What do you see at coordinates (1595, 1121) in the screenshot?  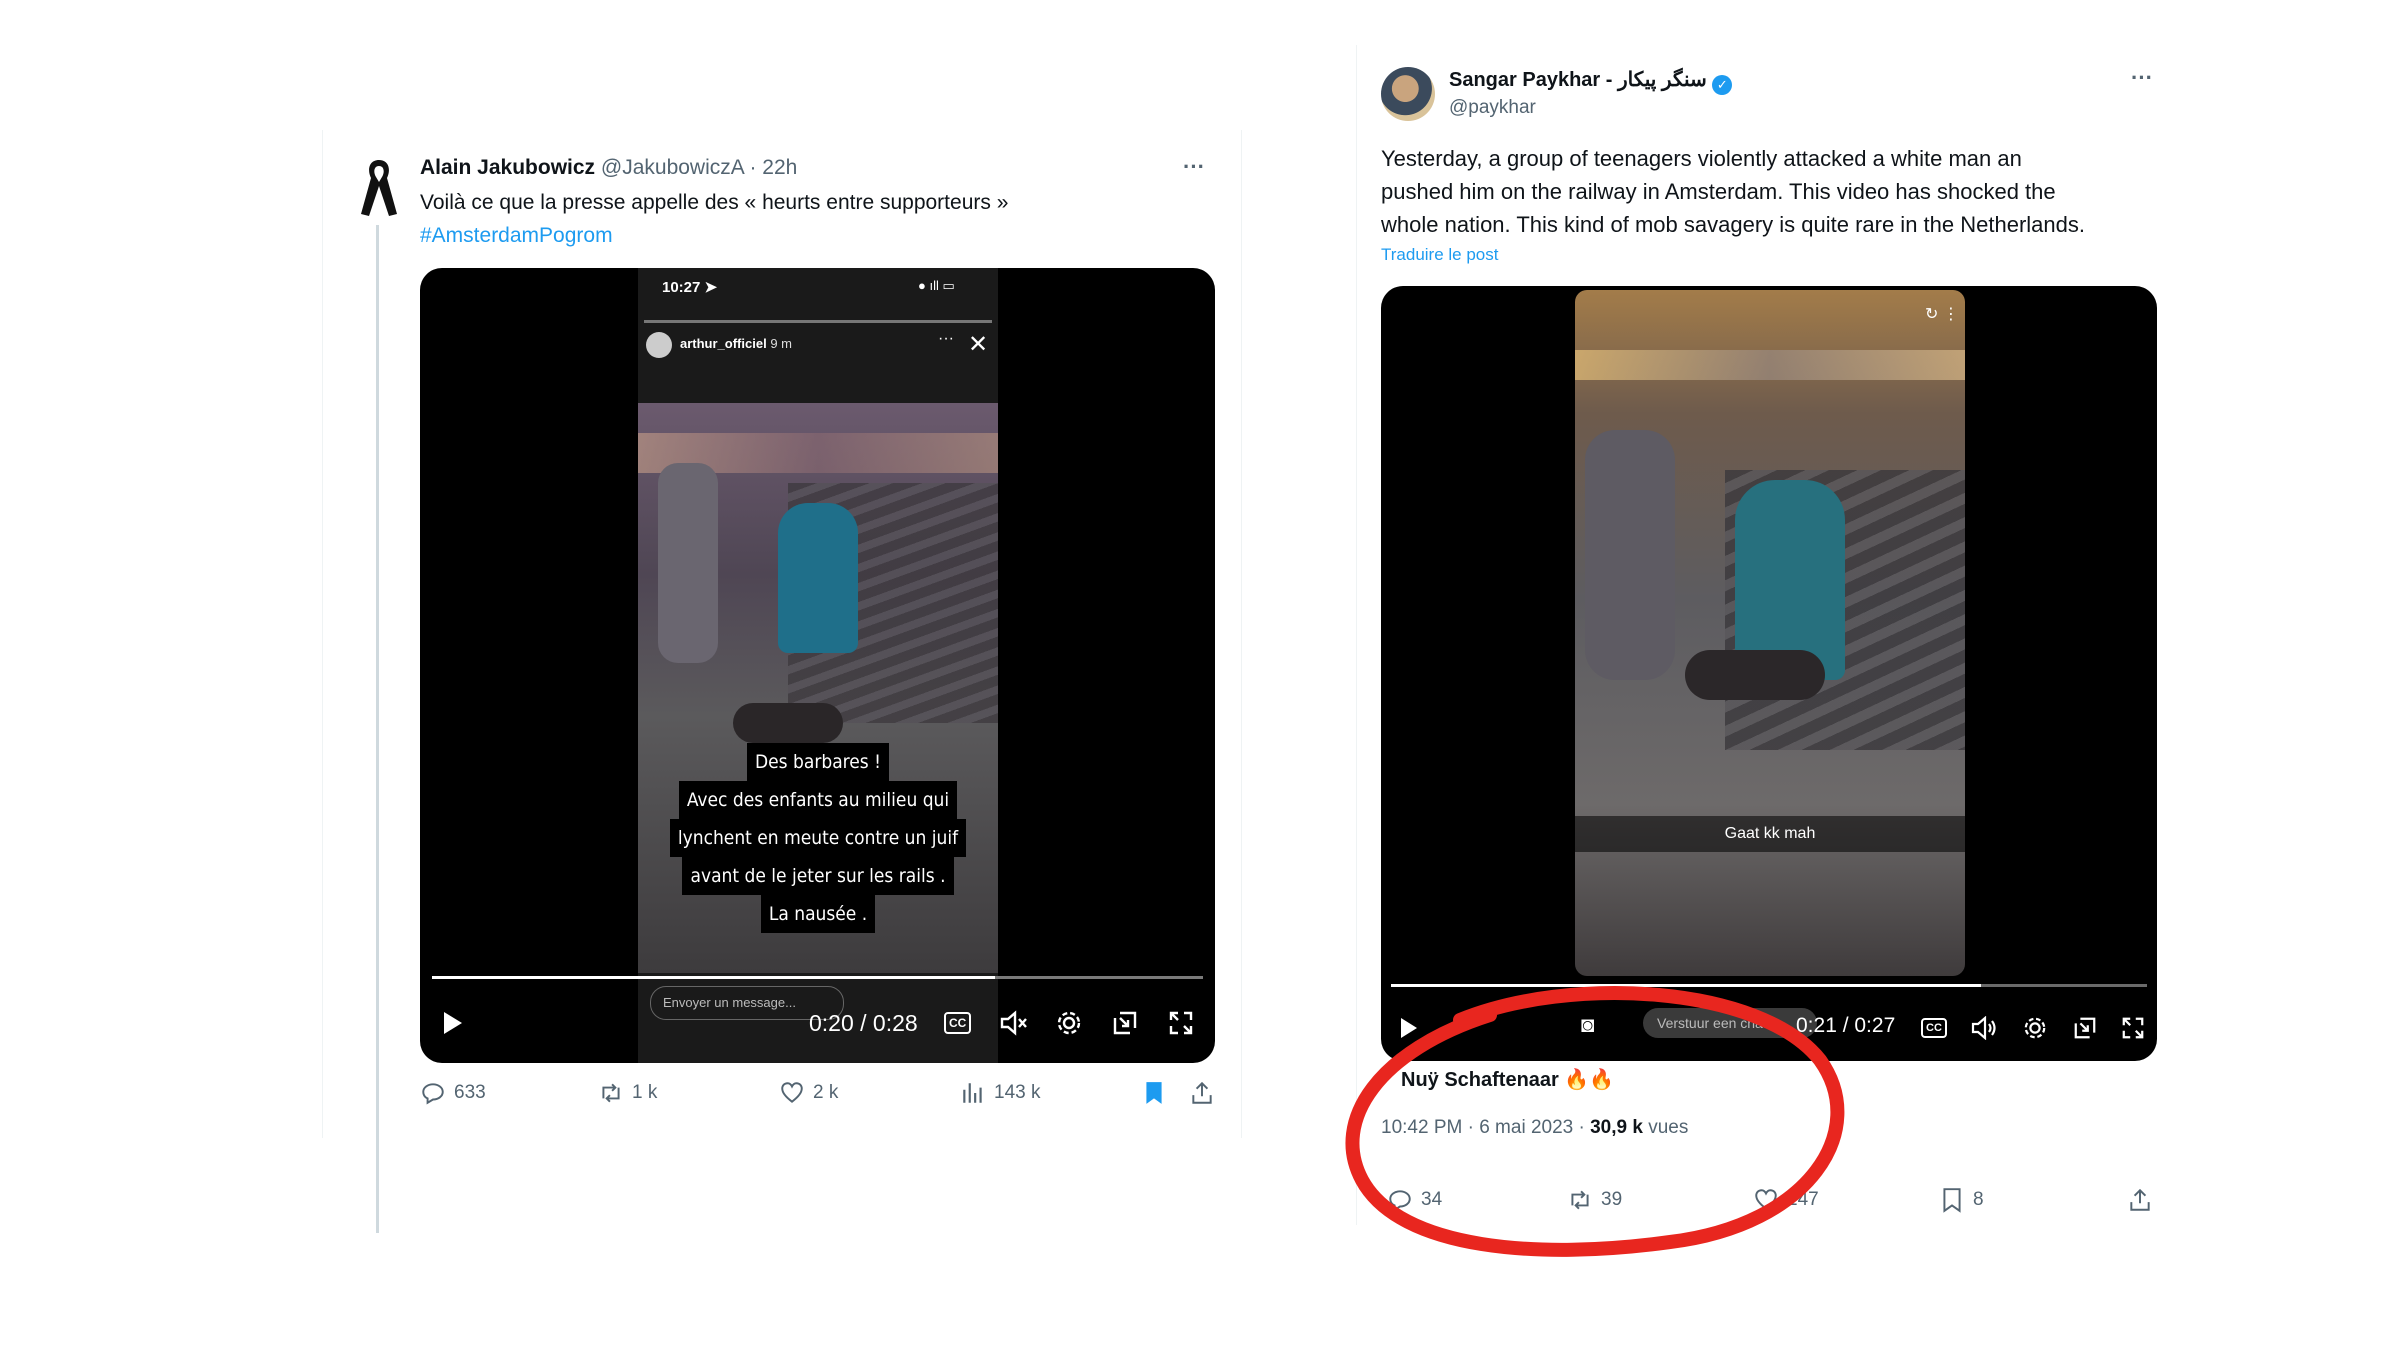 I see `red-annotation-circle` at bounding box center [1595, 1121].